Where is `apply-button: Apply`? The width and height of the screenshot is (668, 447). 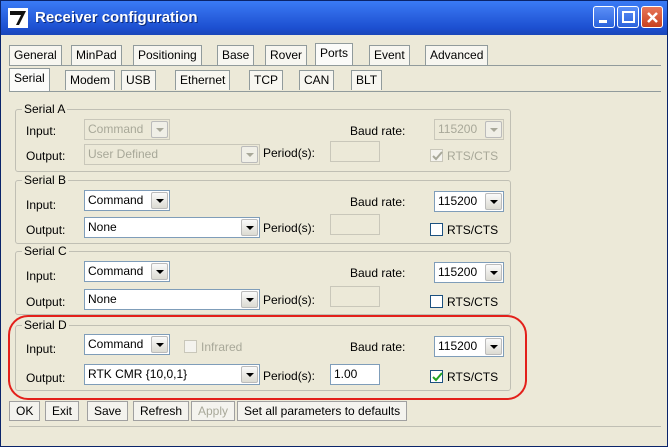
apply-button: Apply is located at coordinates (213, 411).